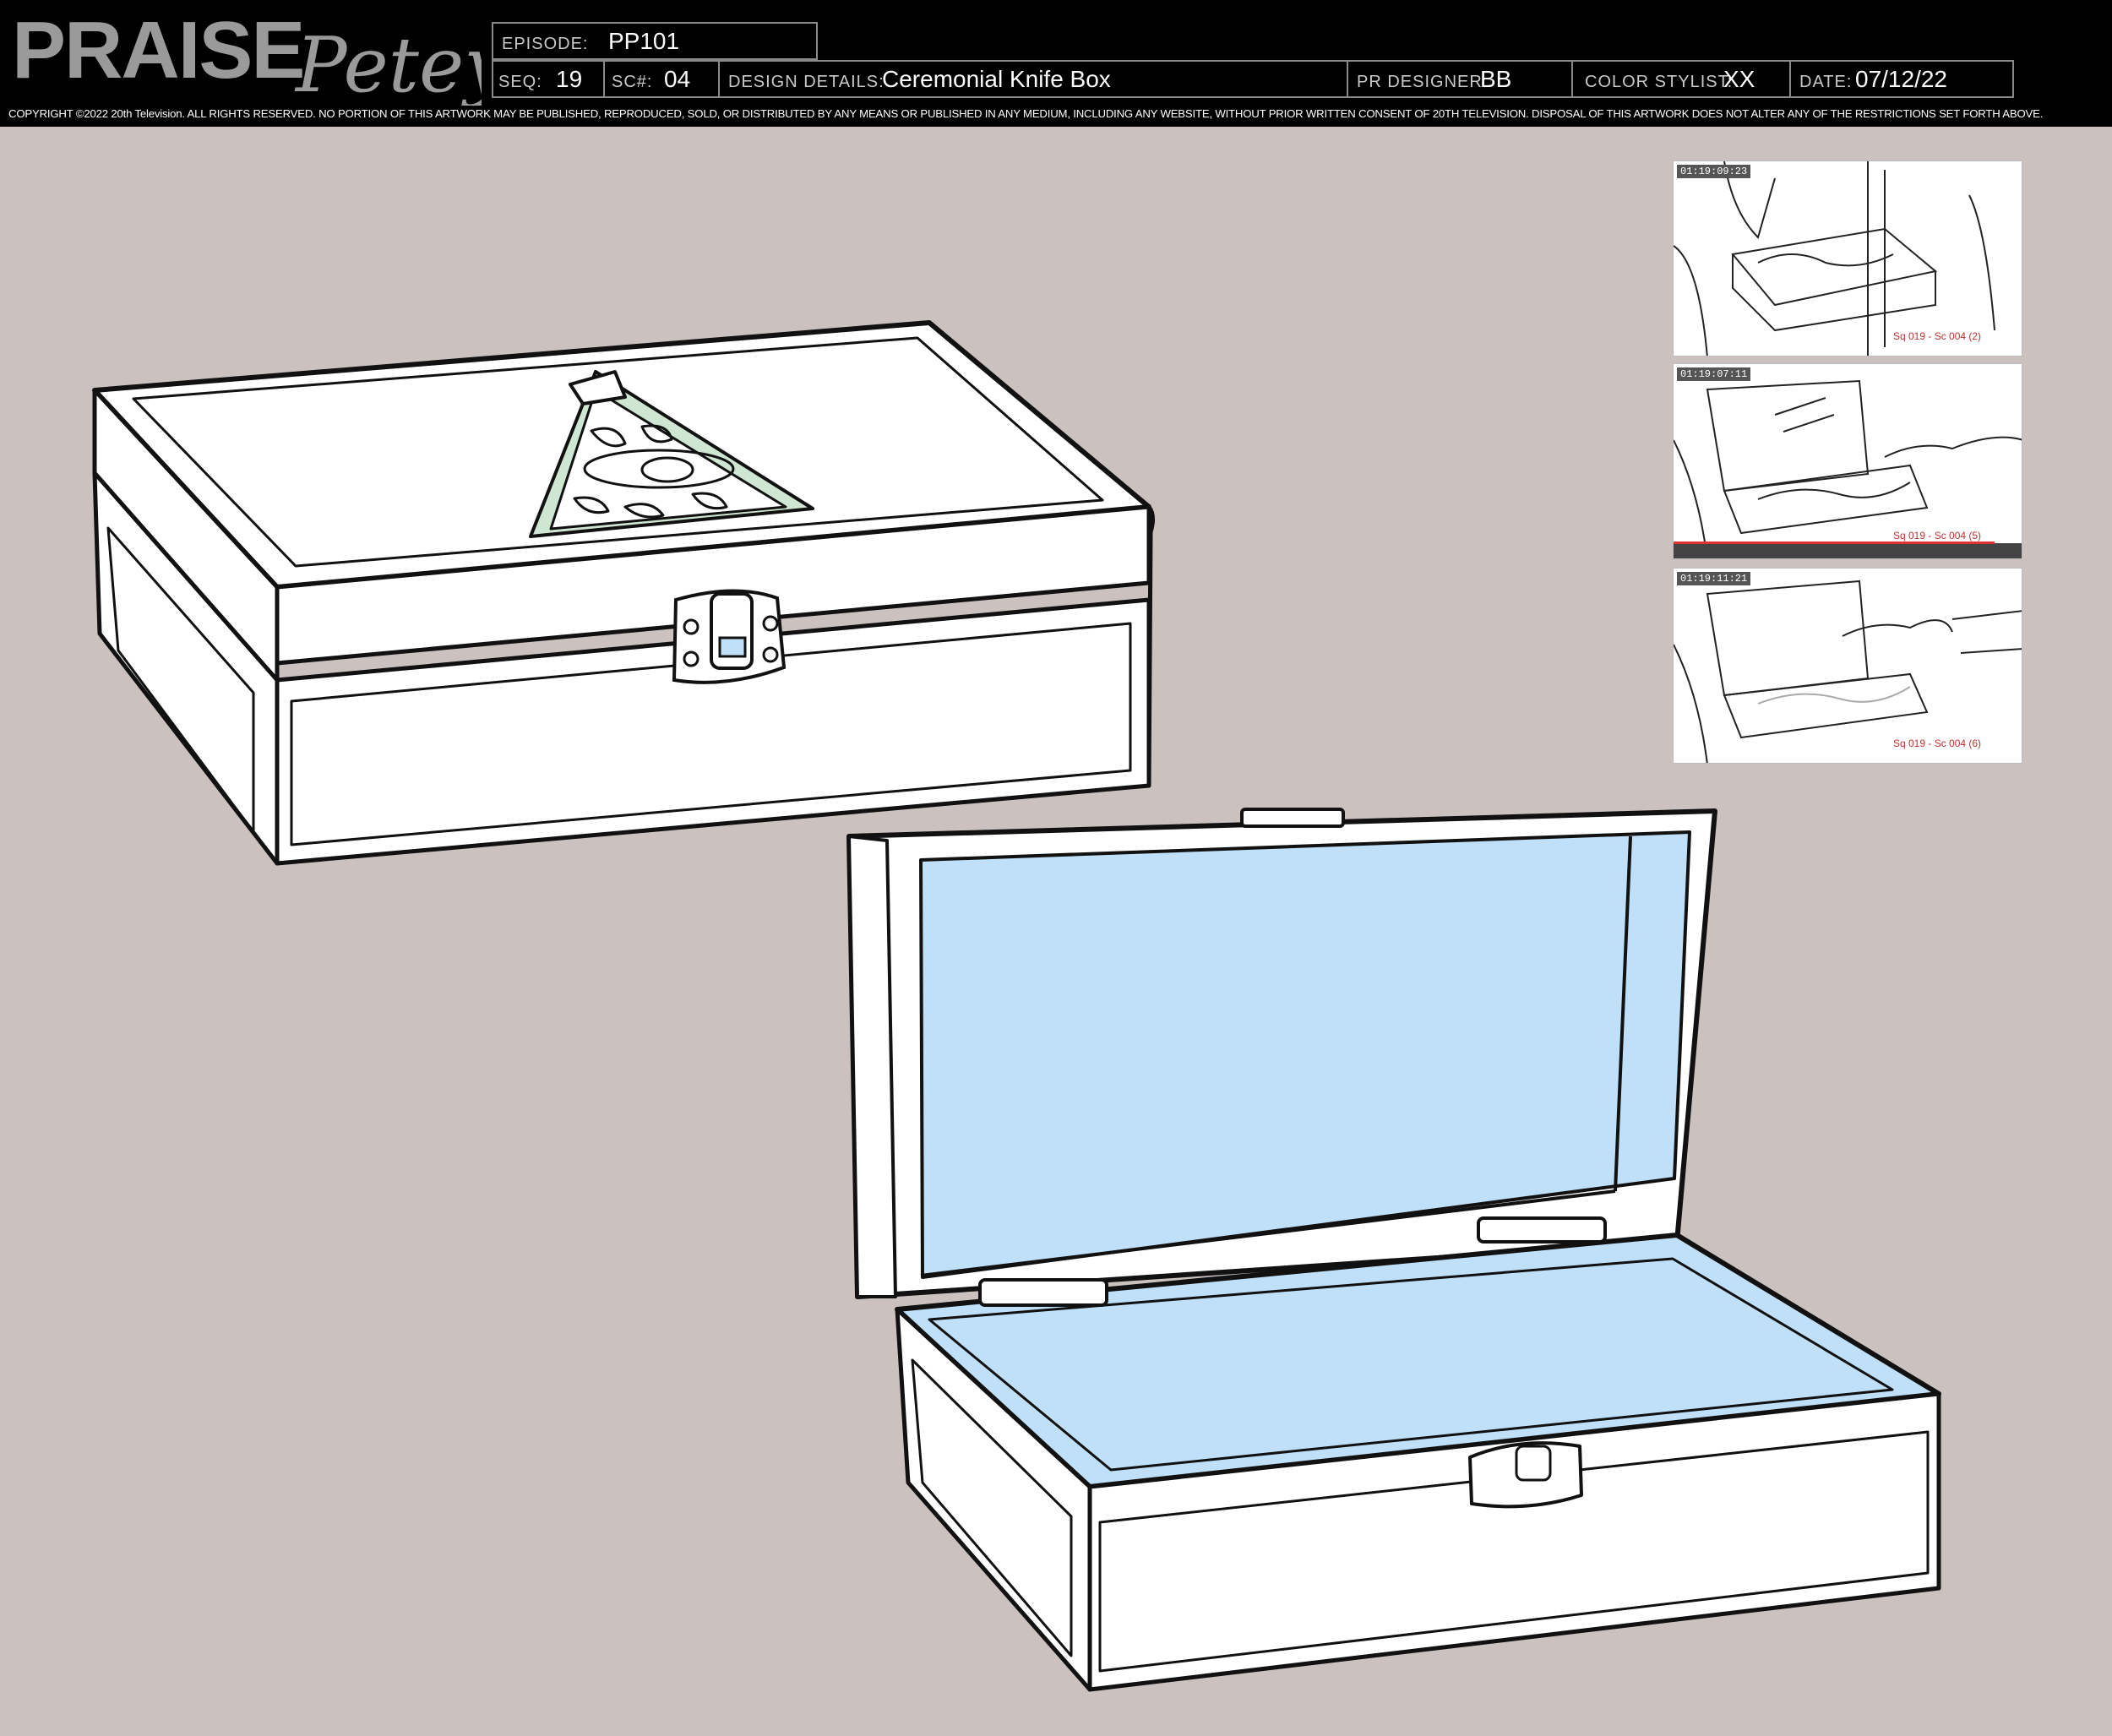 This screenshot has height=1736, width=2112. I want to click on panel-timecode-1: 01:19:09:23, so click(1714, 171).